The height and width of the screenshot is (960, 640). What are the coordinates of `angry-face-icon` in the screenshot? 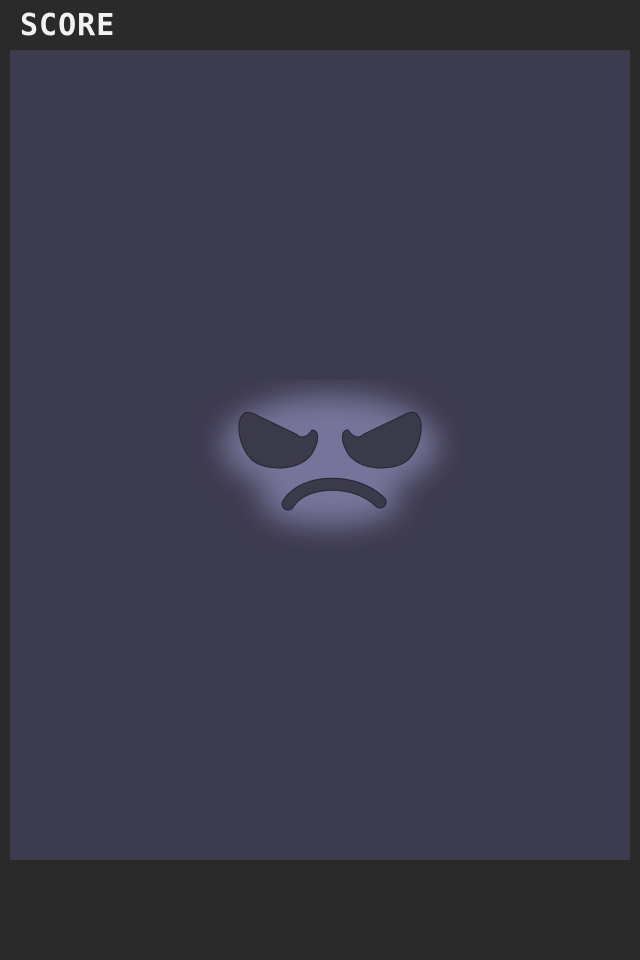 It's located at (330, 465).